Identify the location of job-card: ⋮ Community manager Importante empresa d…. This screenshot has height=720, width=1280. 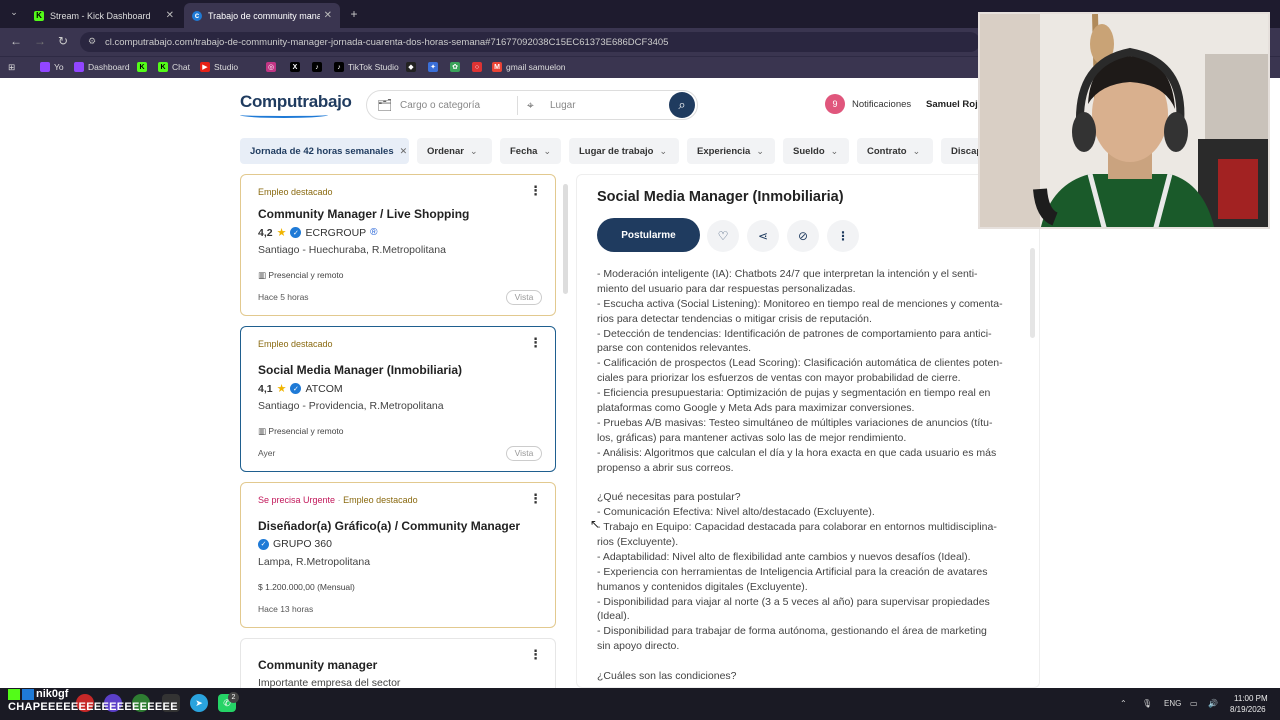
(398, 663).